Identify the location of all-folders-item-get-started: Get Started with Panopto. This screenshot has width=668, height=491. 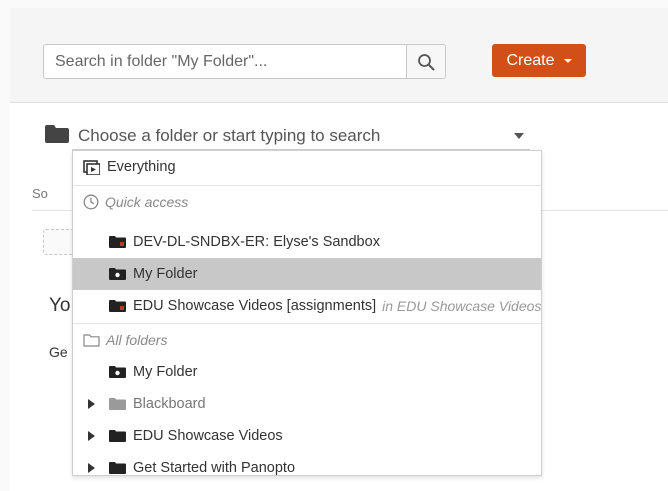
(307, 468).